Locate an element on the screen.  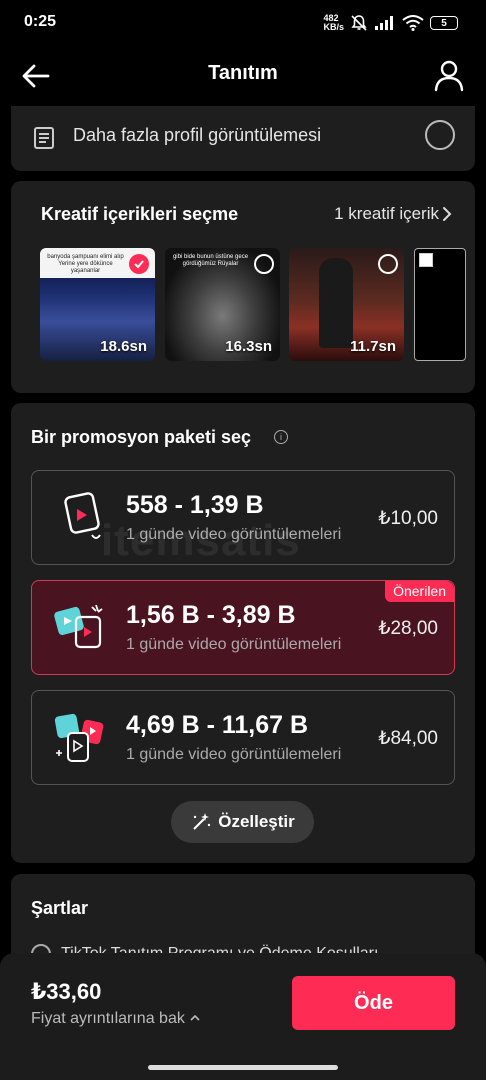
pay-button: Öde is located at coordinates (373, 1003).